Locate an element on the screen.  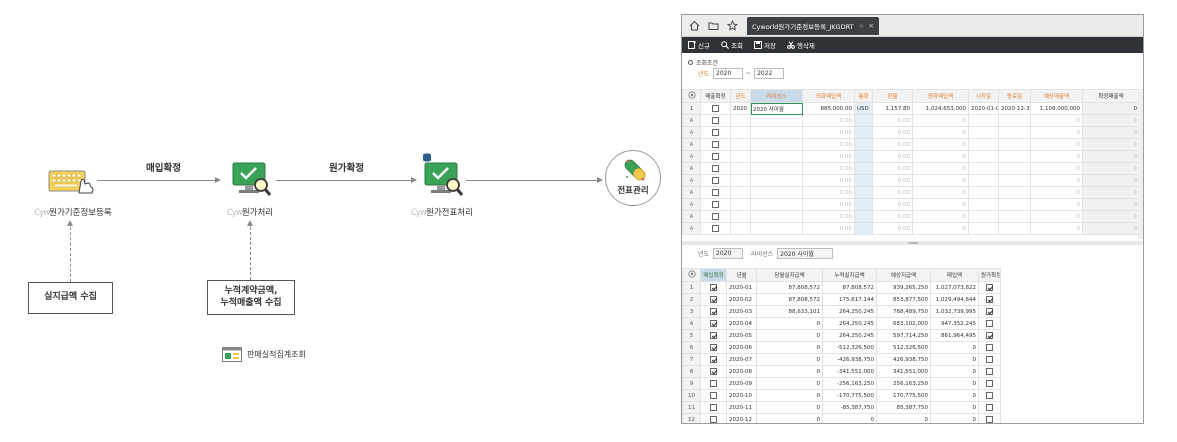
cumulative-payment-cell: -85,387,750 is located at coordinates (849, 407).